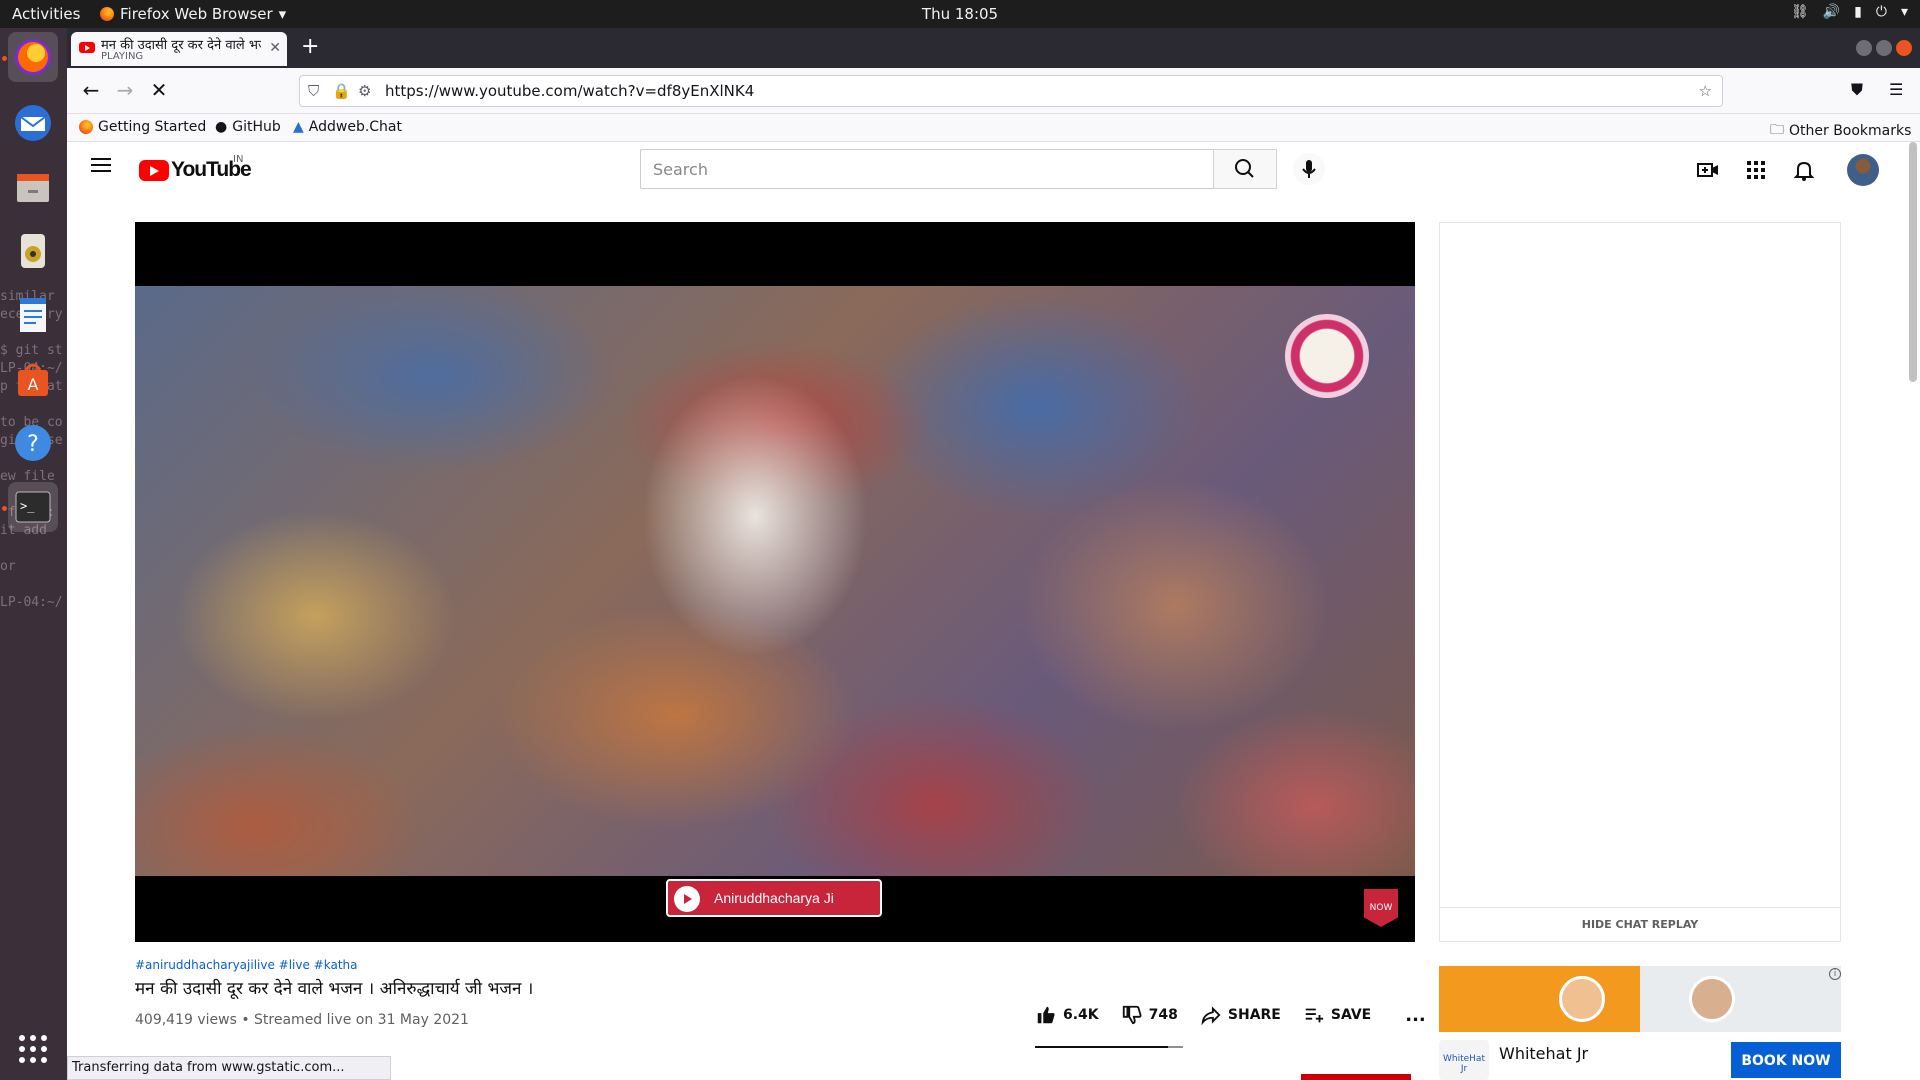 This screenshot has width=1920, height=1080. I want to click on running-indicator, so click(4, 508).